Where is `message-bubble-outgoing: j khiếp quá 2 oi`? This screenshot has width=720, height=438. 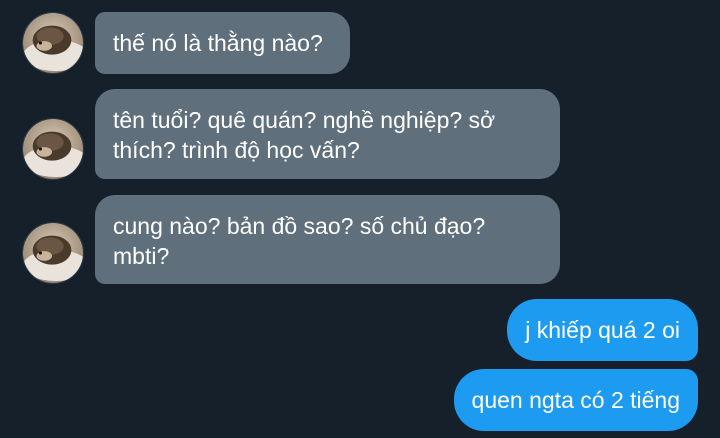 message-bubble-outgoing: j khiếp quá 2 oi is located at coordinates (602, 330).